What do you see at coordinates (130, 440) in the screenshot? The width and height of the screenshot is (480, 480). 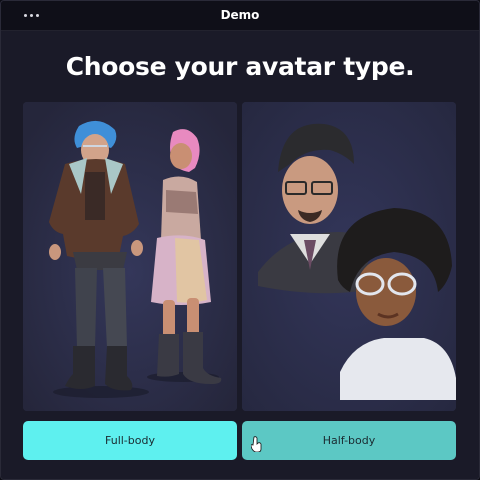 I see `full-body-button: Full-body` at bounding box center [130, 440].